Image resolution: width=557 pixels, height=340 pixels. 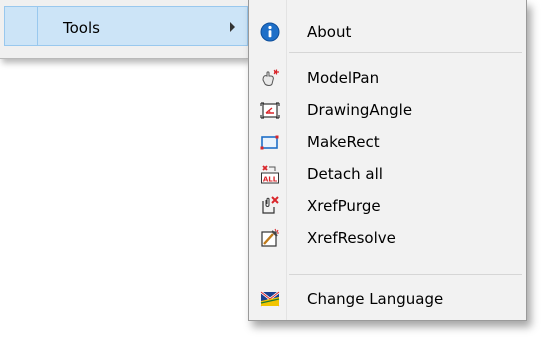 What do you see at coordinates (387, 142) in the screenshot?
I see `menu-item-makerect: MakeRect` at bounding box center [387, 142].